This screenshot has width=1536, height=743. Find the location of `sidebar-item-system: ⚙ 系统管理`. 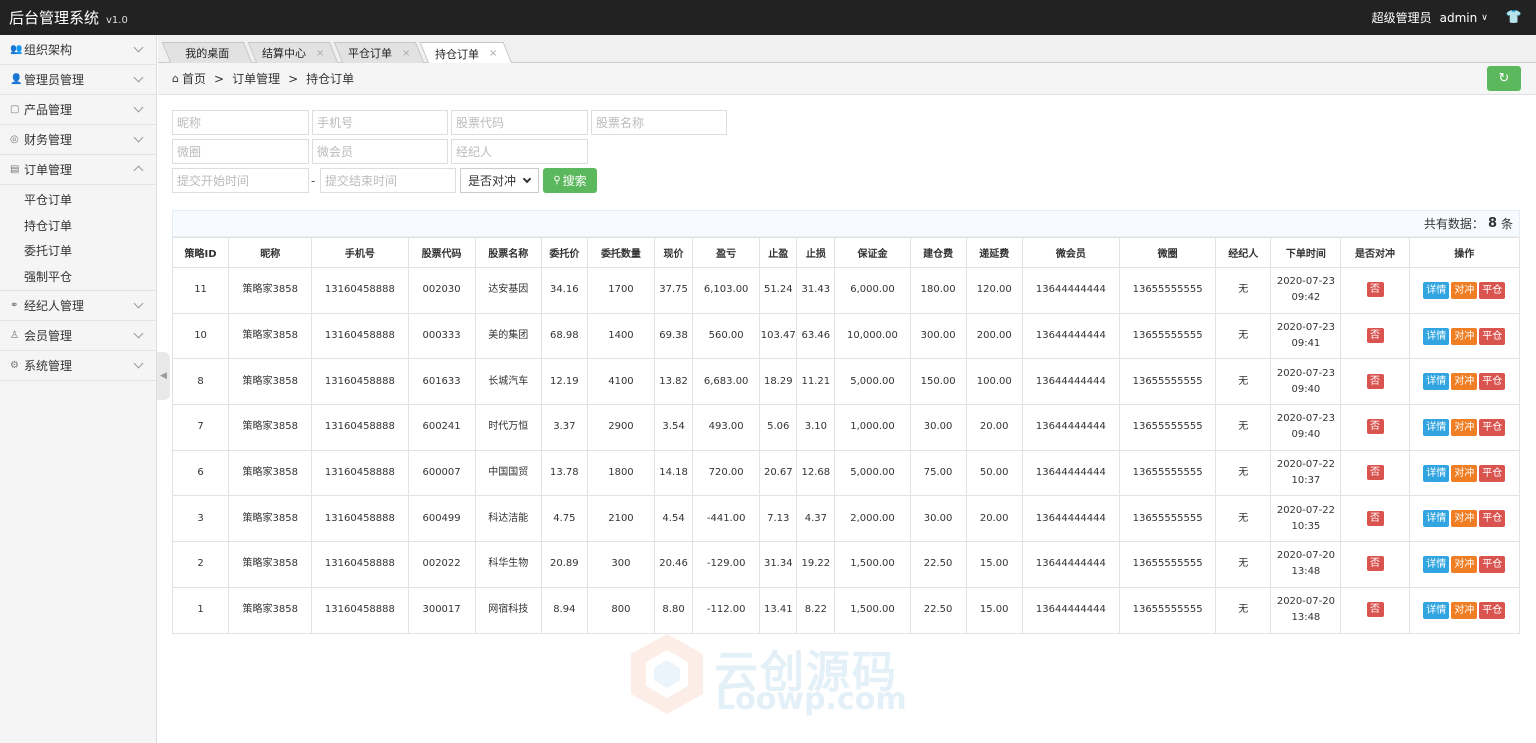

sidebar-item-system: ⚙ 系统管理 is located at coordinates (78, 366).